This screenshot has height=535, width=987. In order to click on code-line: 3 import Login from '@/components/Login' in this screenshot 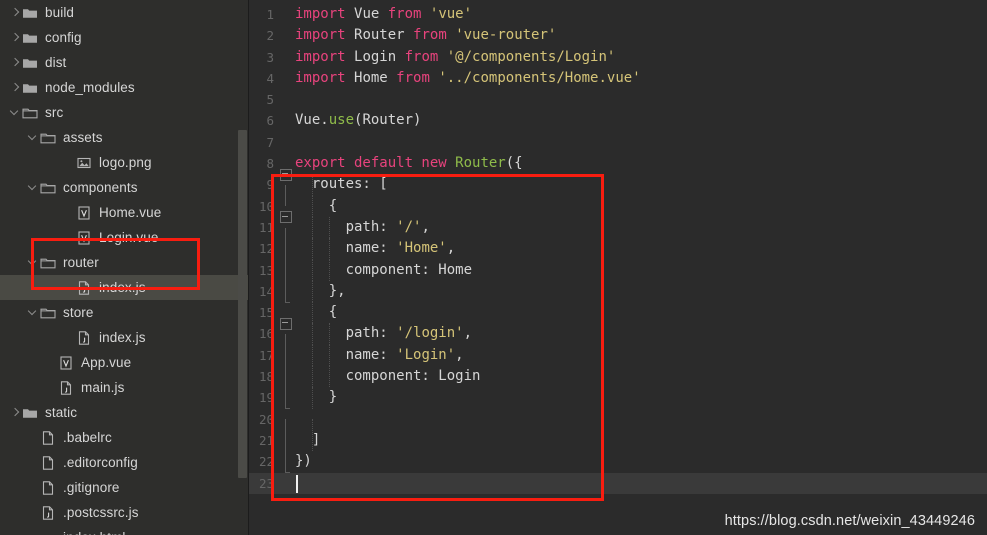, I will do `click(618, 57)`.